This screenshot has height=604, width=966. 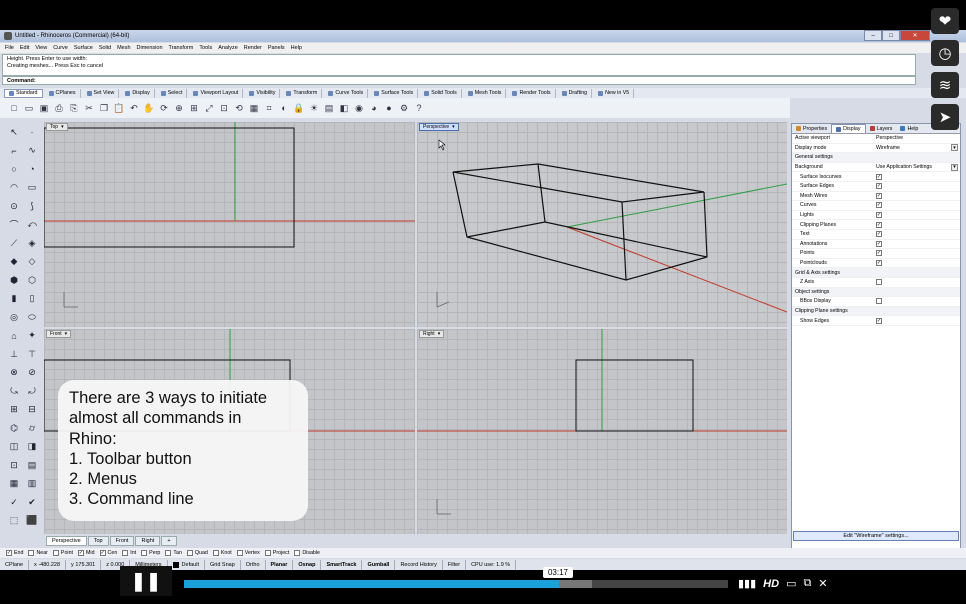 What do you see at coordinates (14, 391) in the screenshot?
I see `tool-button-icon: ⤿` at bounding box center [14, 391].